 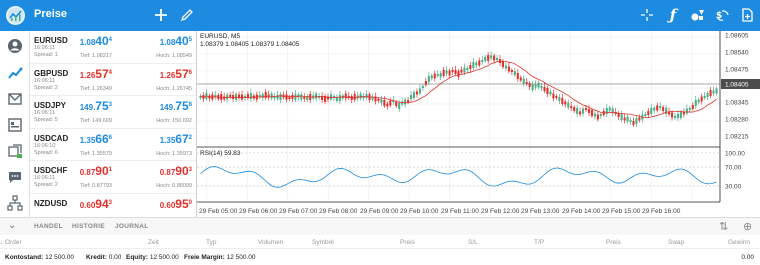 What do you see at coordinates (167, 42) in the screenshot?
I see `ask-price-main: 1.08` at bounding box center [167, 42].